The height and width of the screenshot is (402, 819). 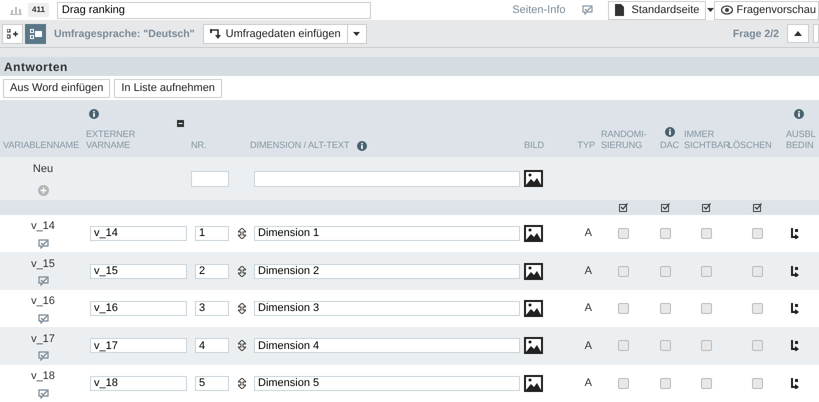 What do you see at coordinates (43, 190) in the screenshot?
I see `add-icon` at bounding box center [43, 190].